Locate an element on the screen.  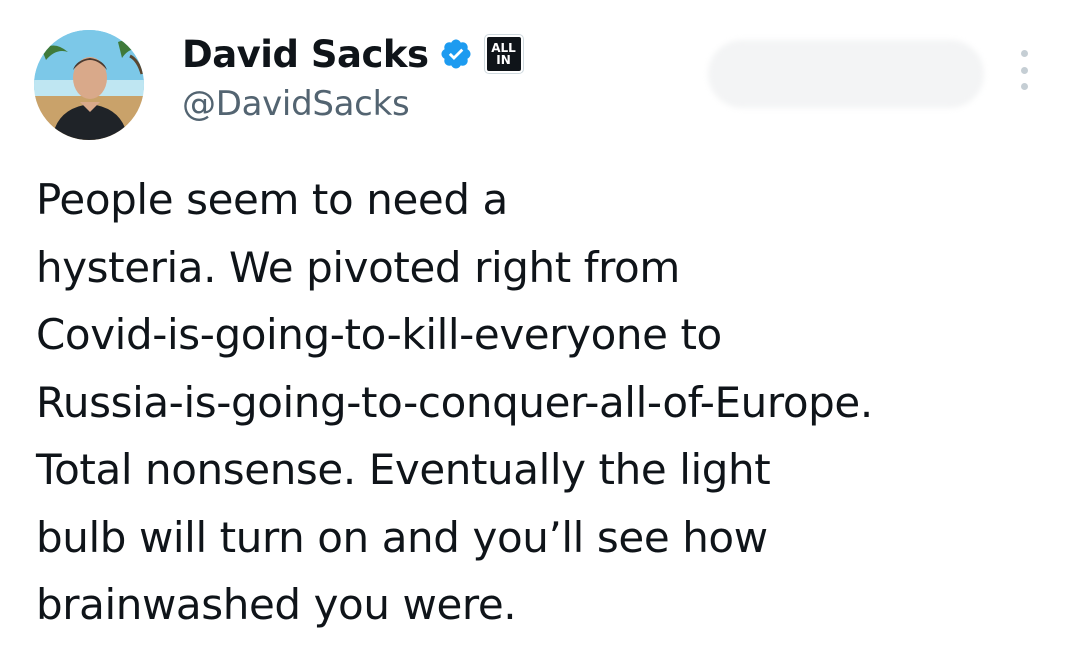
author-handle: @DavidSacks is located at coordinates (296, 104).